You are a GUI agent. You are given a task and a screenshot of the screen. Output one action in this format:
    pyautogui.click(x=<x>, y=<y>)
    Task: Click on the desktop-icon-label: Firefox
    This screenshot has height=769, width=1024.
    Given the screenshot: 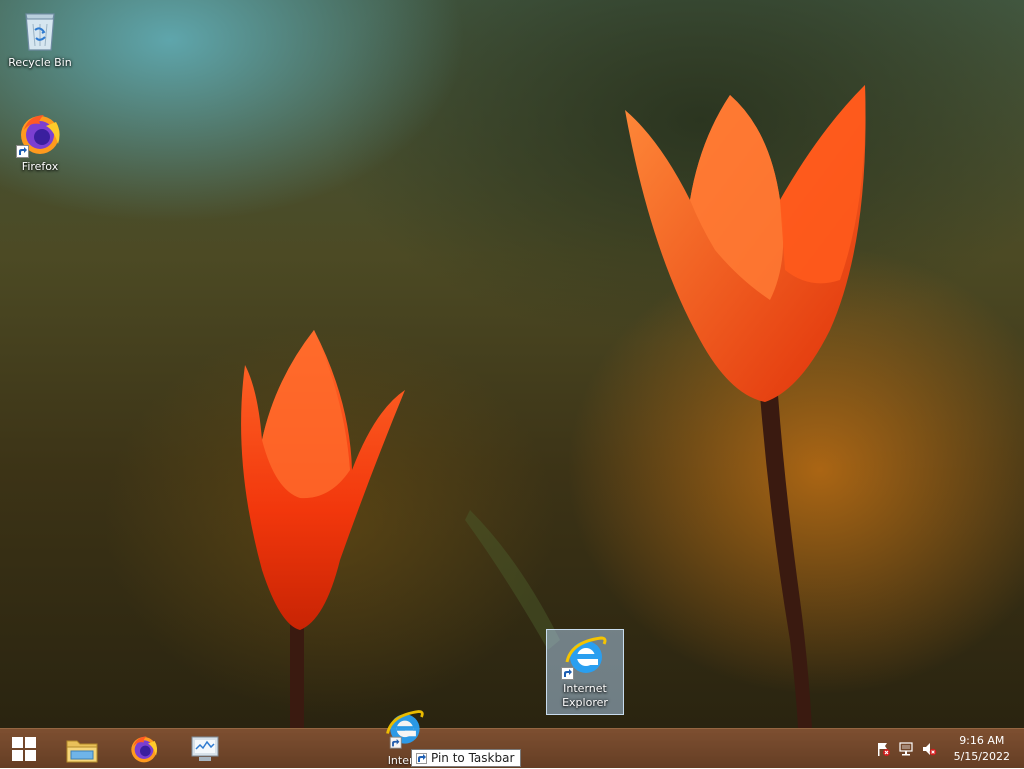 What is the action you would take?
    pyautogui.click(x=40, y=166)
    